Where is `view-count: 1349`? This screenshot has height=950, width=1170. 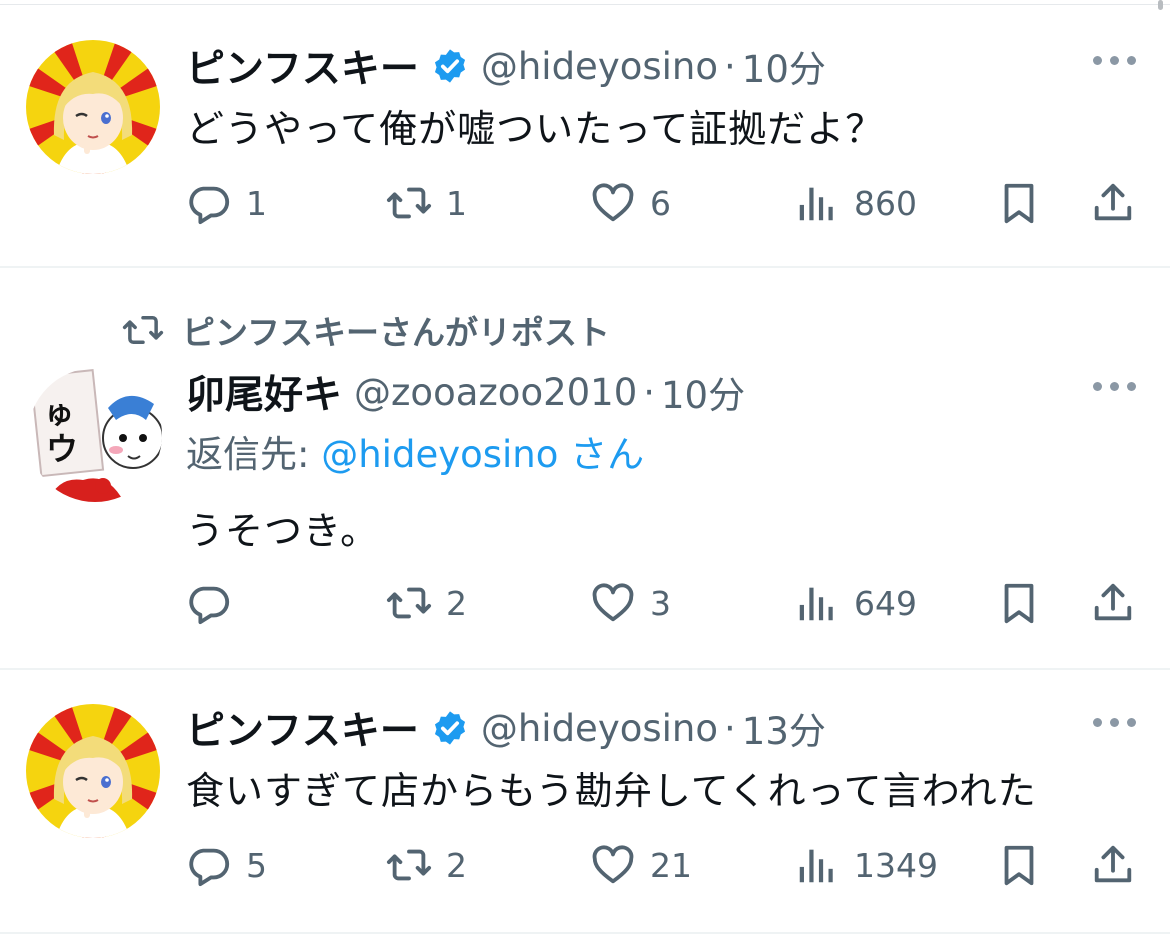
view-count: 1349 is located at coordinates (896, 865).